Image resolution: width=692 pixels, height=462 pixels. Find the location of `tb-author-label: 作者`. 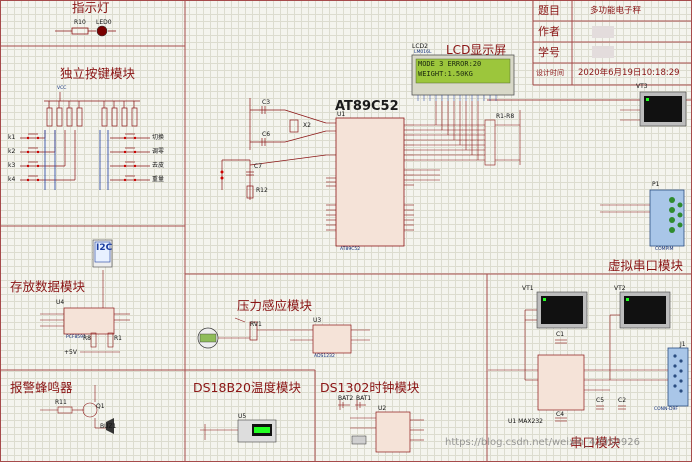

tb-author-label: 作者 is located at coordinates (549, 31).